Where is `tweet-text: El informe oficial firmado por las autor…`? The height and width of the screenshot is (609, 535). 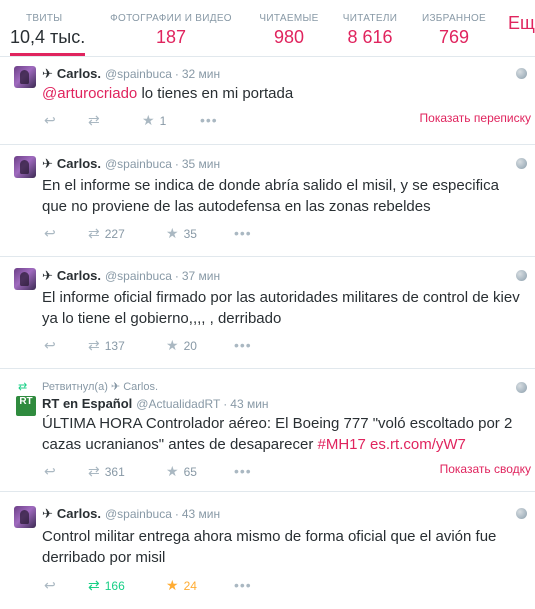
tweet-text: El informe oficial firmado por las autor… is located at coordinates (281, 308).